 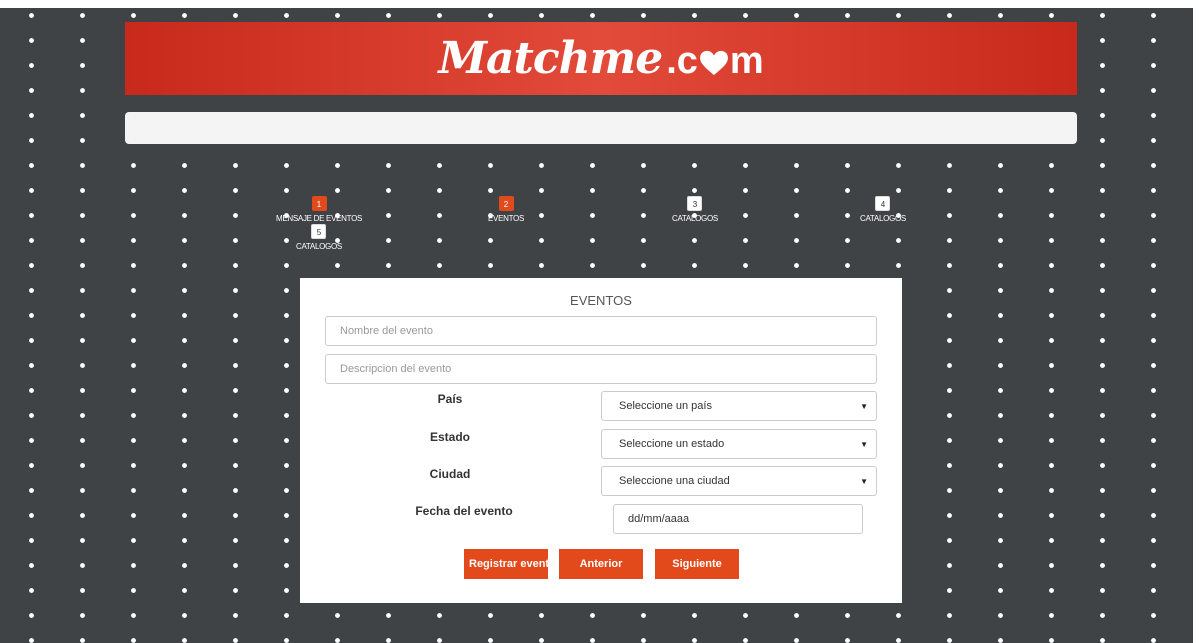 What do you see at coordinates (449, 437) in the screenshot?
I see `state-label: Estado` at bounding box center [449, 437].